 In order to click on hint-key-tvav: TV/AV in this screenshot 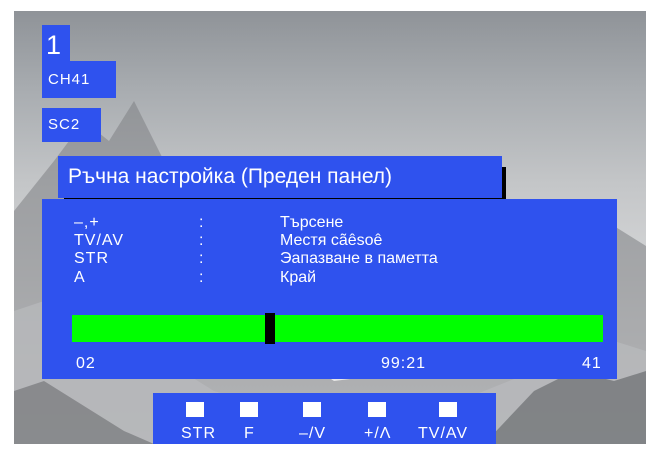, I will do `click(452, 418)`.